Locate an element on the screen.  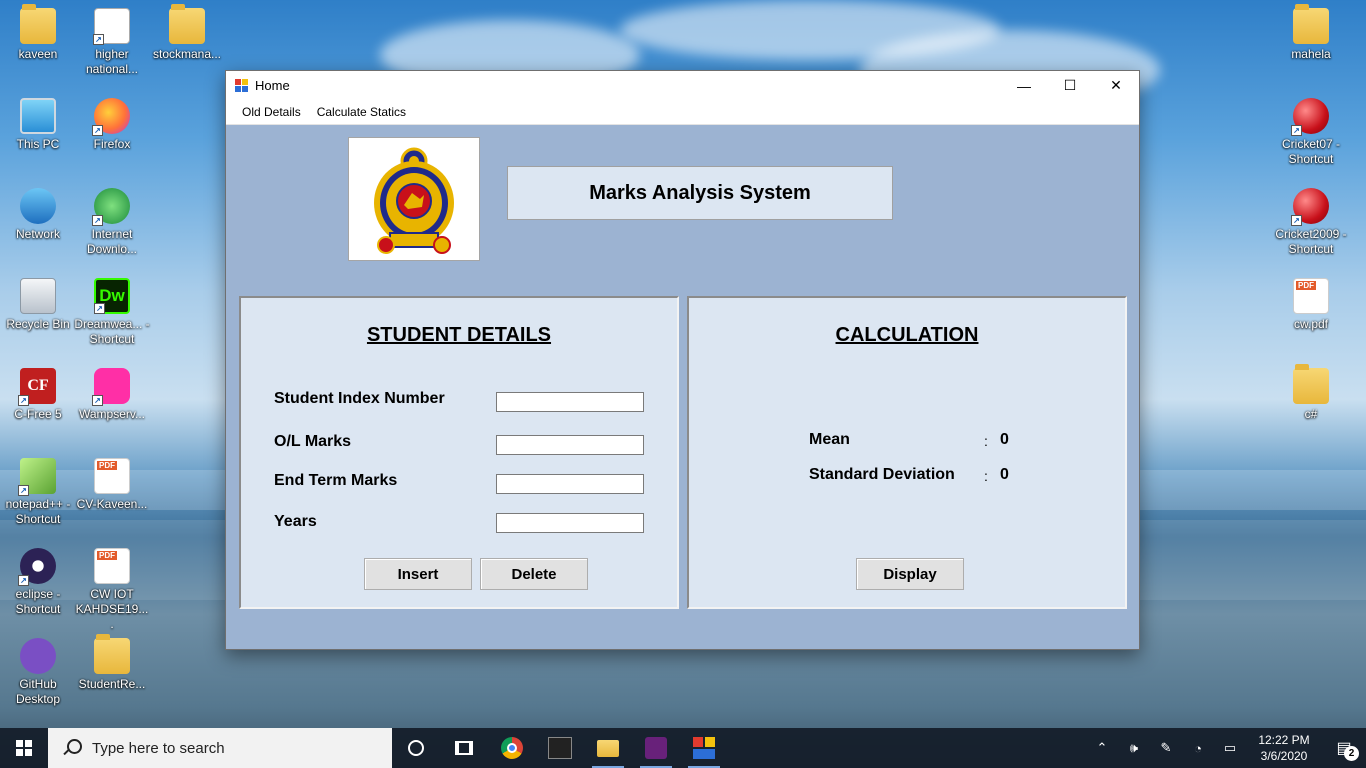
file-explorer-icon is located at coordinates (608, 748).